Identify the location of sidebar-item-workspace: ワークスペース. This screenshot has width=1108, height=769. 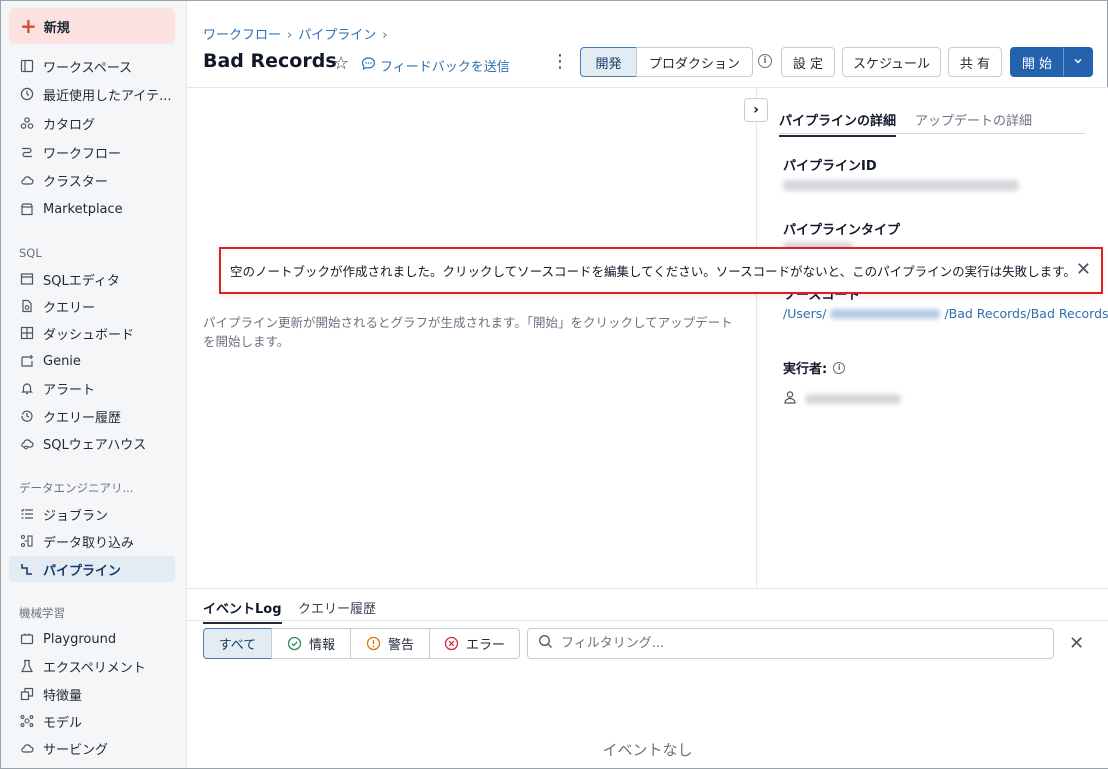
(92, 66).